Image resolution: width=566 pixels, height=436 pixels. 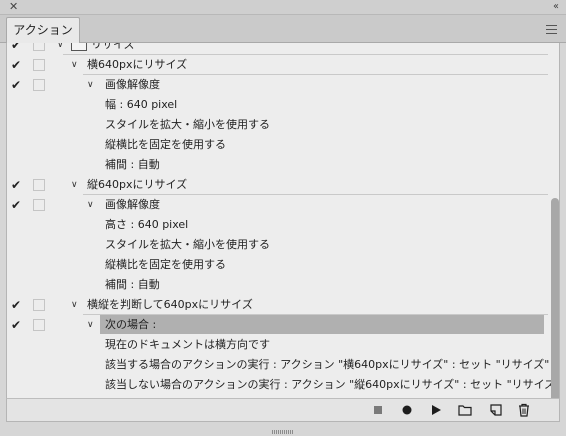 I want to click on record-icon, so click(x=407, y=410).